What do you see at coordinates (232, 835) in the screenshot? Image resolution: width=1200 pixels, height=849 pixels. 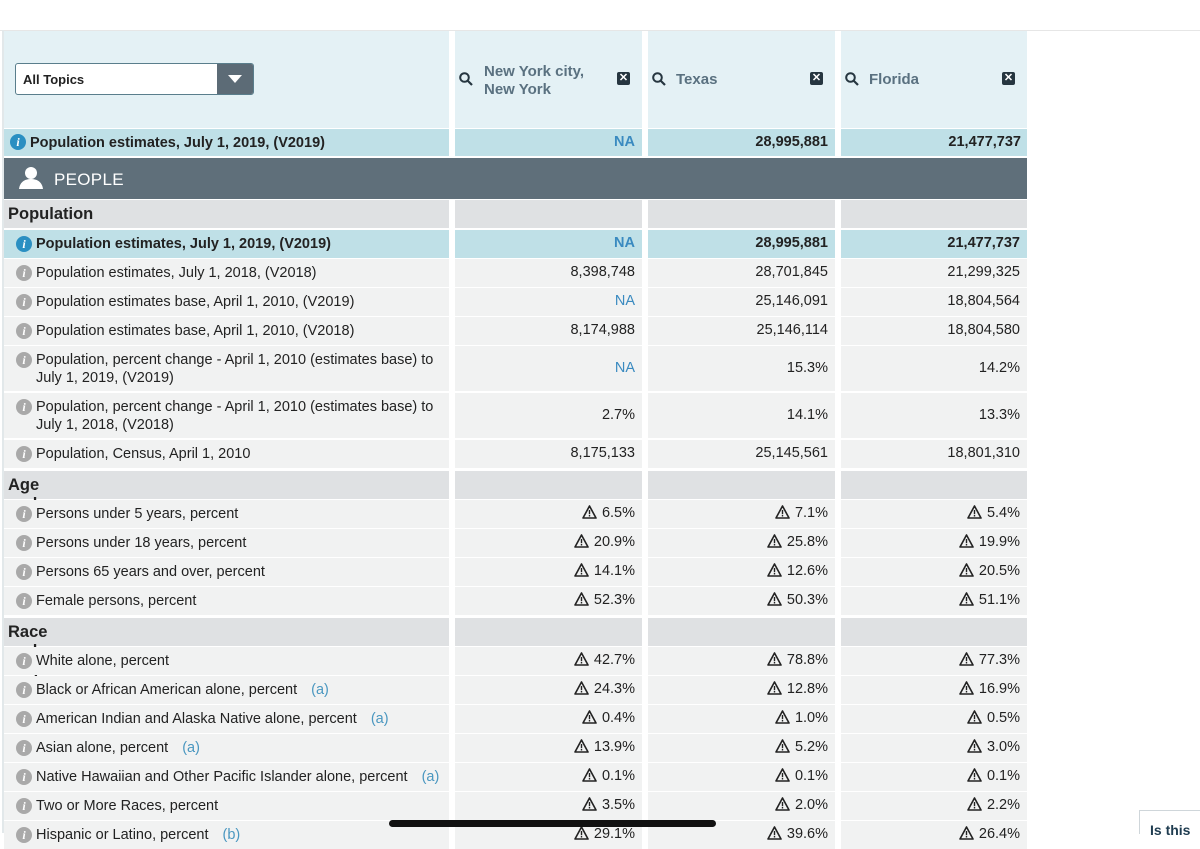 I see `footnote-link: (b)` at bounding box center [232, 835].